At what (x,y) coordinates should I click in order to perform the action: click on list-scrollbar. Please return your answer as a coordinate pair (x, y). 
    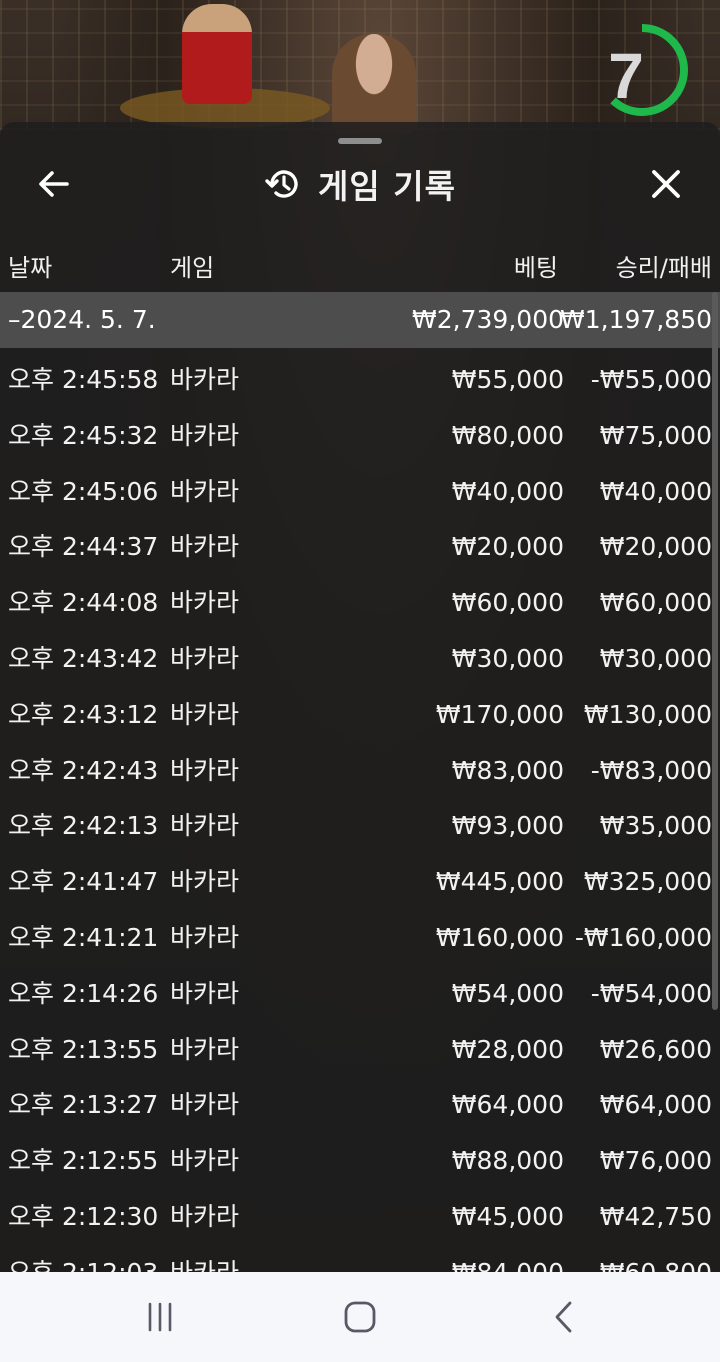
    Looking at the image, I should click on (715, 651).